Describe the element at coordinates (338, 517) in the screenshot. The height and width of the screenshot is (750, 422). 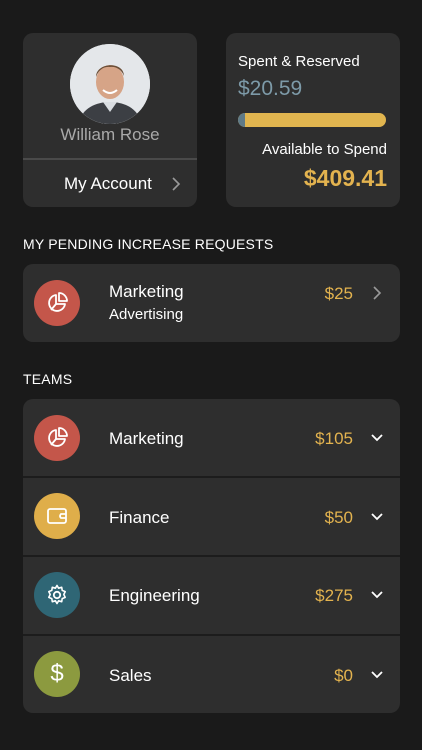
I see `team-amount: $50` at that location.